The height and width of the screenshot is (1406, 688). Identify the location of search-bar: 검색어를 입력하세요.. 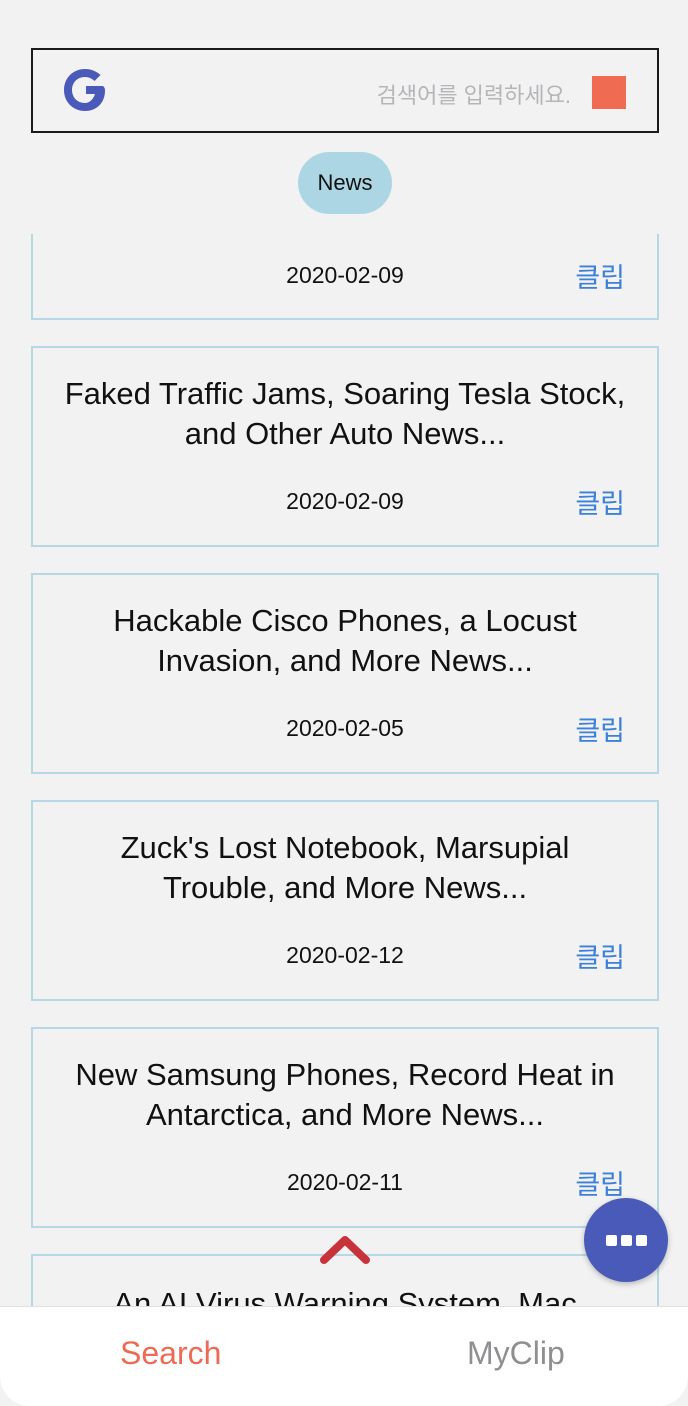
(345, 90).